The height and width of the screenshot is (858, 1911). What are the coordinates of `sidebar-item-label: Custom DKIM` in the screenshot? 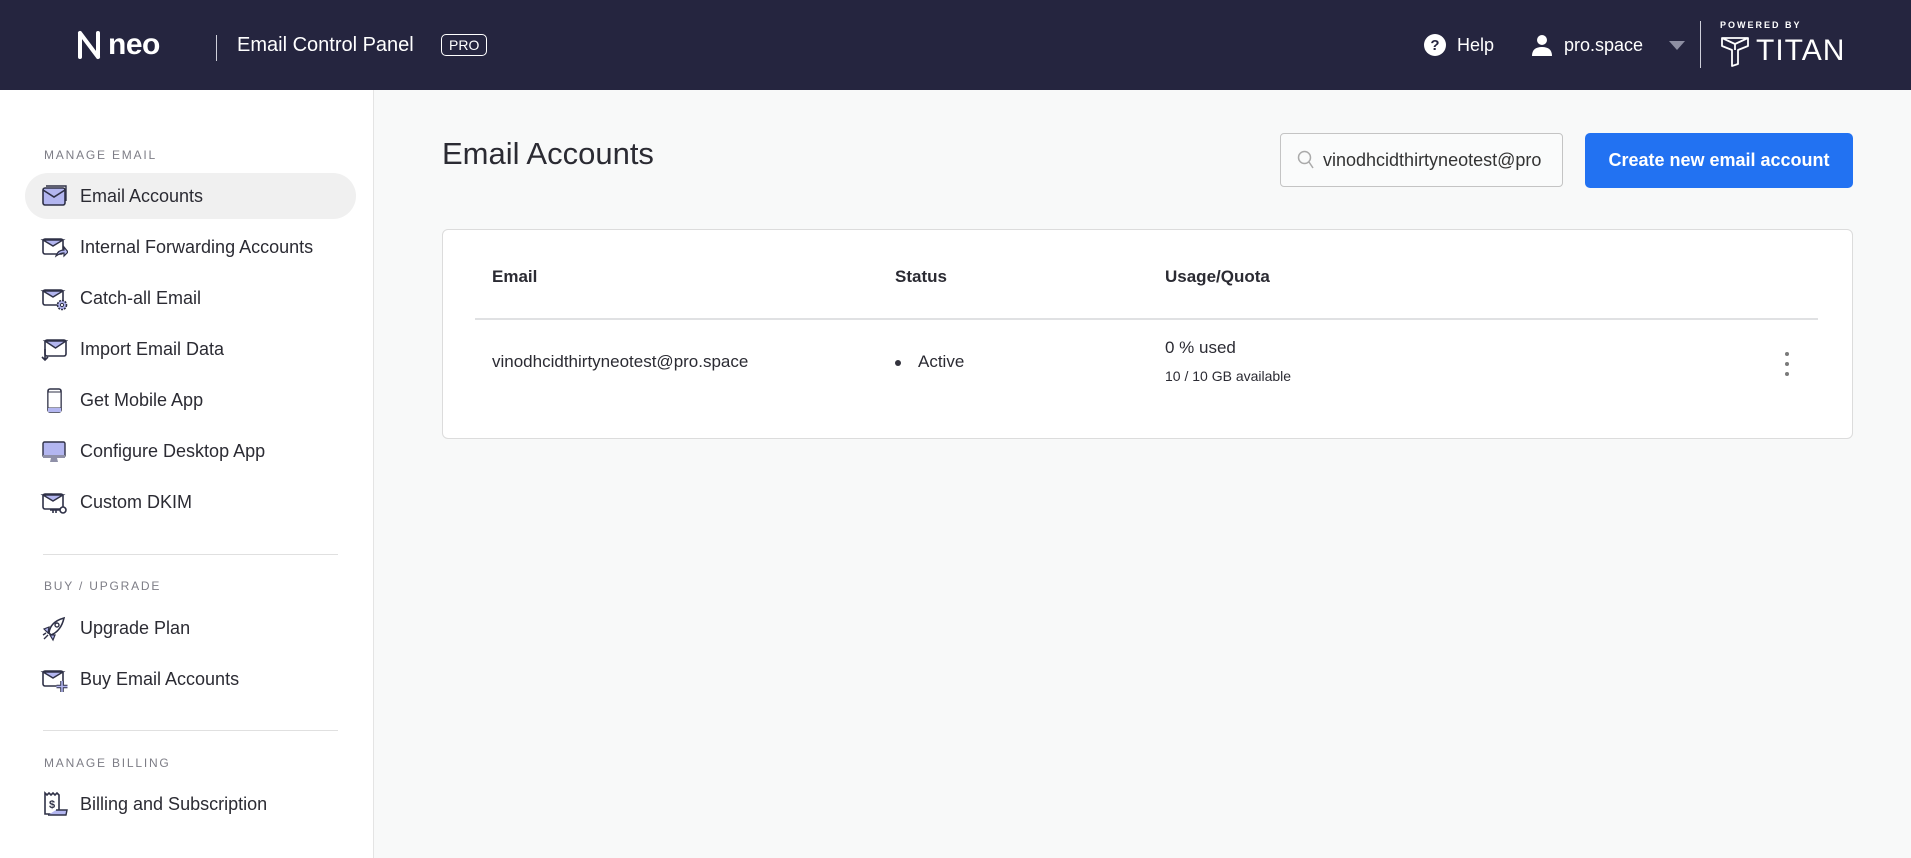 It's located at (136, 501).